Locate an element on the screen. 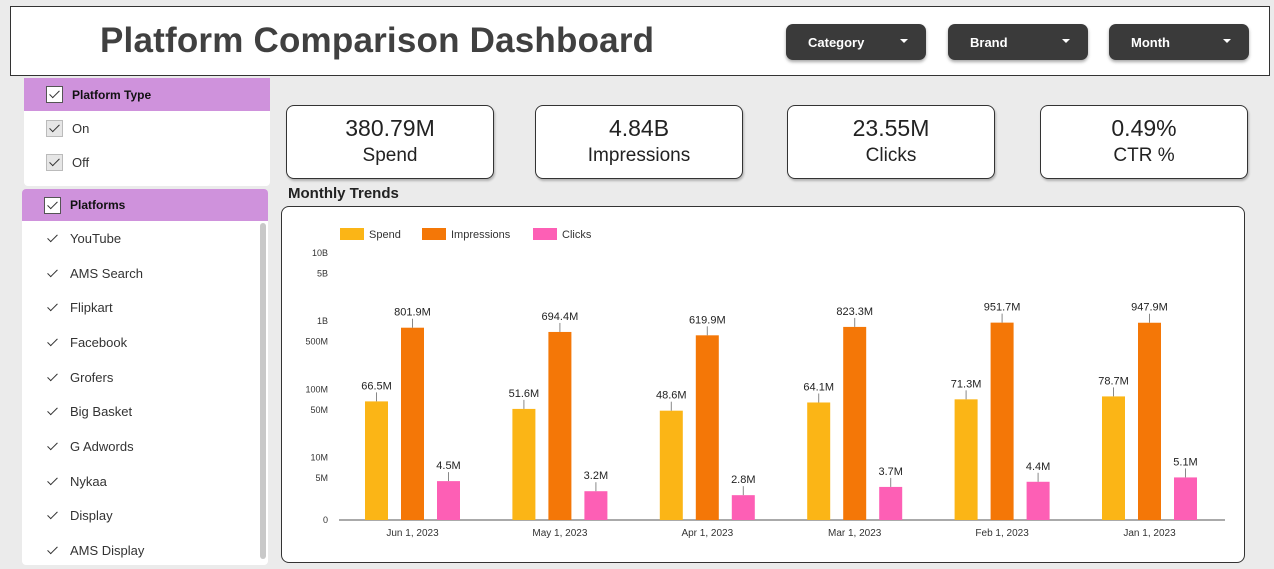 This screenshot has height=569, width=1274. data-label: 694.4M is located at coordinates (560, 317).